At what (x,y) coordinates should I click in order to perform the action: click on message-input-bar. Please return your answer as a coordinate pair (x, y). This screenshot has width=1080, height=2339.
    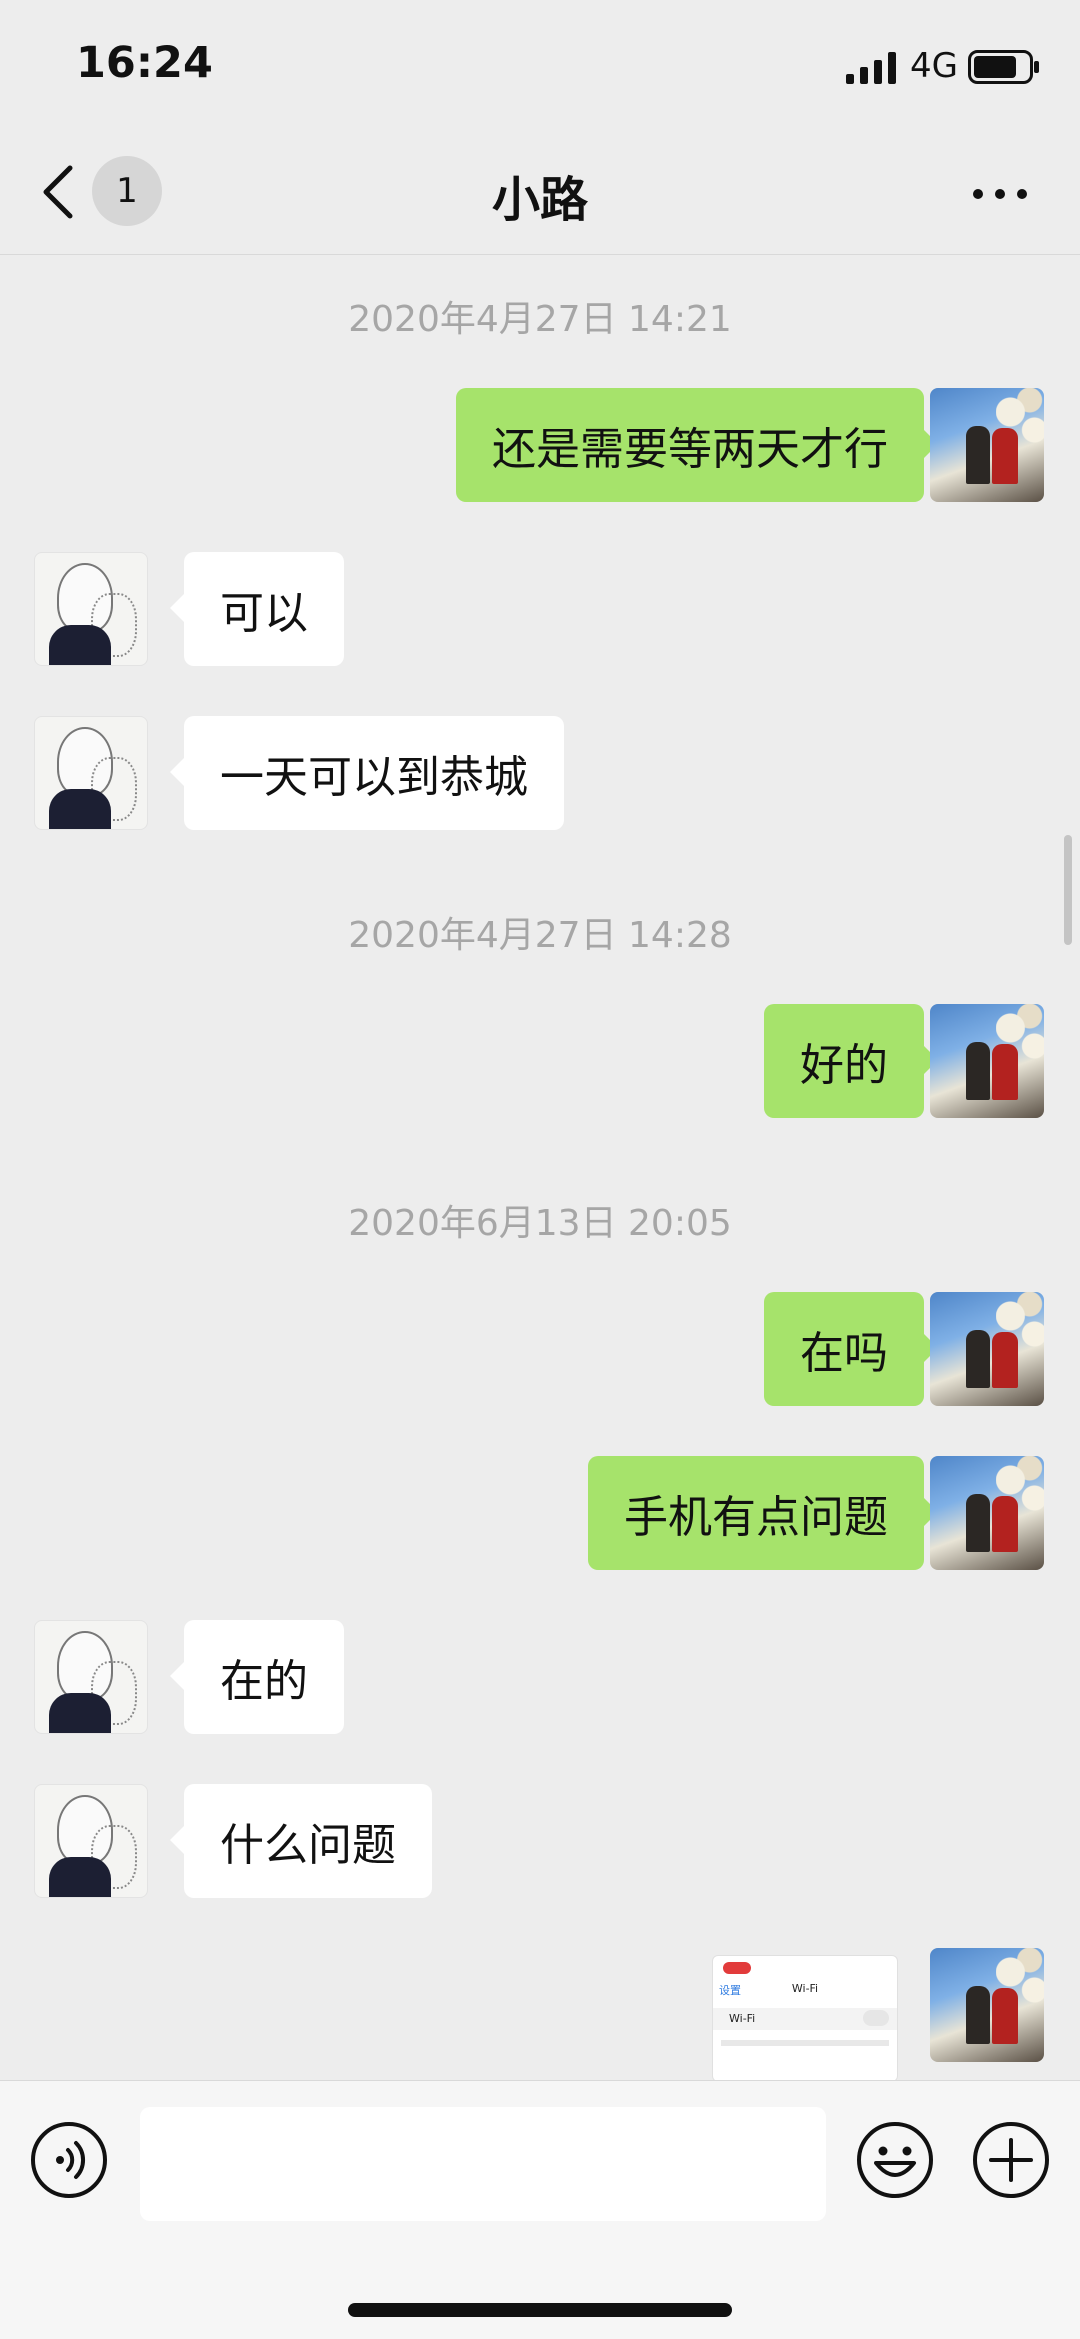
    Looking at the image, I should click on (540, 2209).